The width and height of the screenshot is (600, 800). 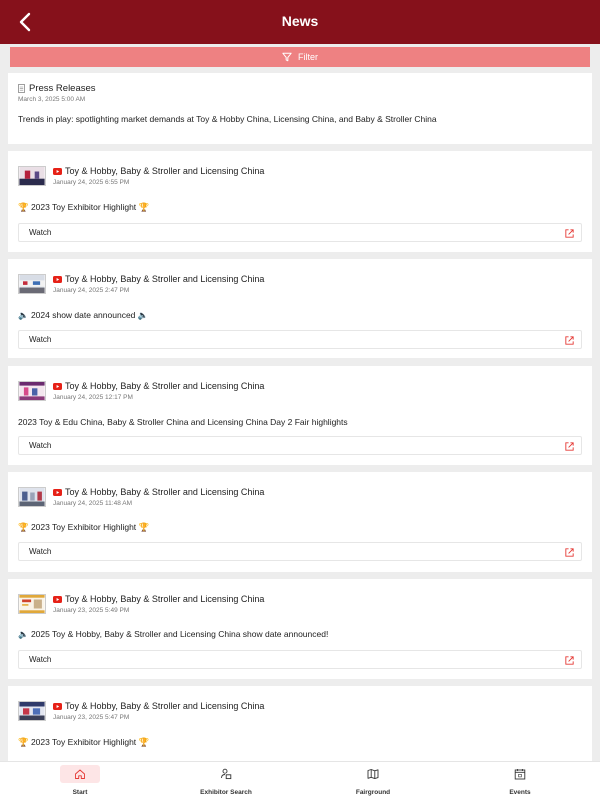 What do you see at coordinates (91, 290) in the screenshot?
I see `post-date: January 24, 2025 2:47 PM` at bounding box center [91, 290].